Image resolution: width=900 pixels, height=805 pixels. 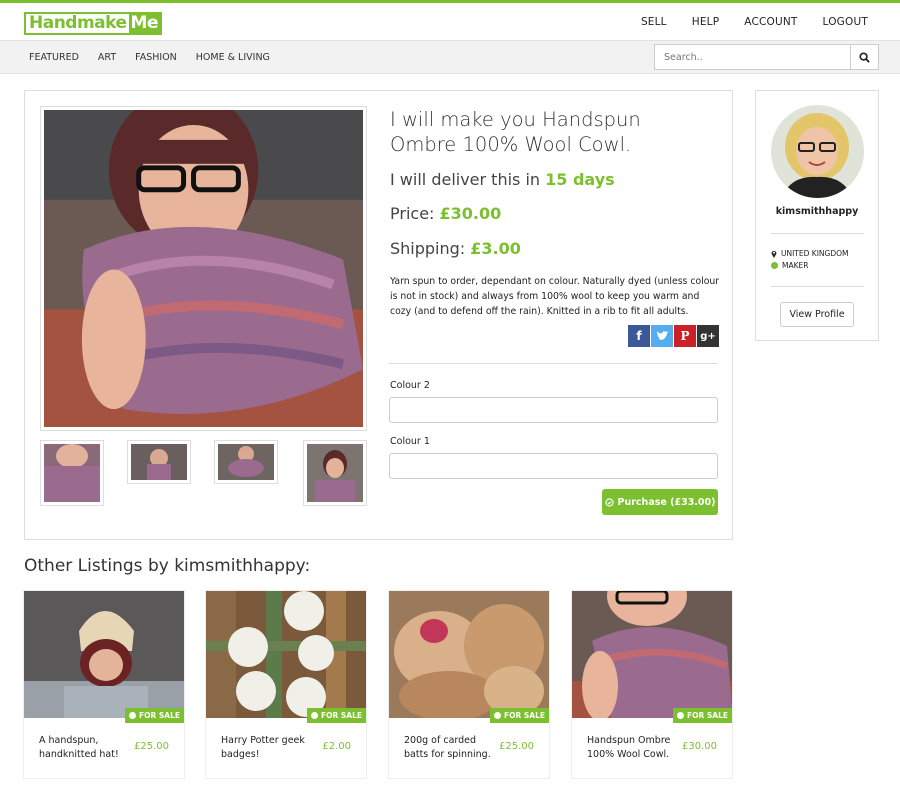 I want to click on nav-sell-link: SELL, so click(x=654, y=22).